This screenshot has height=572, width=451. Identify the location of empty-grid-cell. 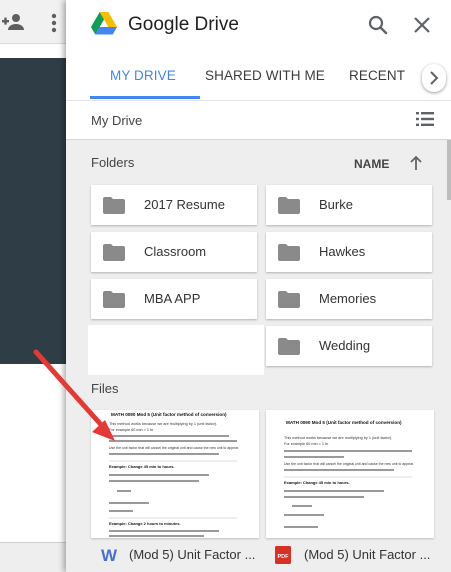
(176, 350).